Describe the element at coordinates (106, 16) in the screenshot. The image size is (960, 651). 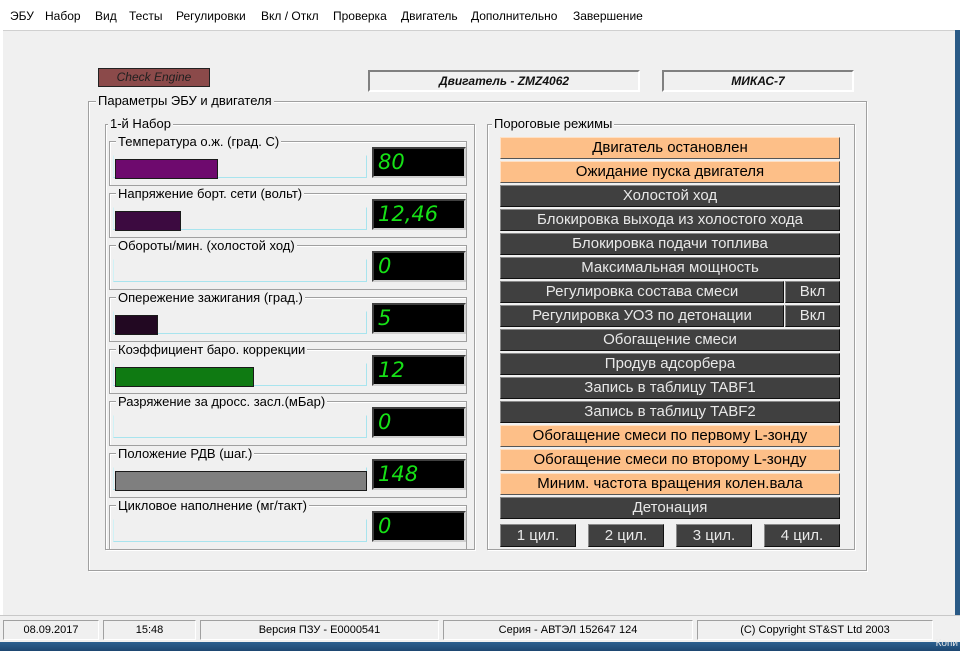
I see `menu-view: Вид` at that location.